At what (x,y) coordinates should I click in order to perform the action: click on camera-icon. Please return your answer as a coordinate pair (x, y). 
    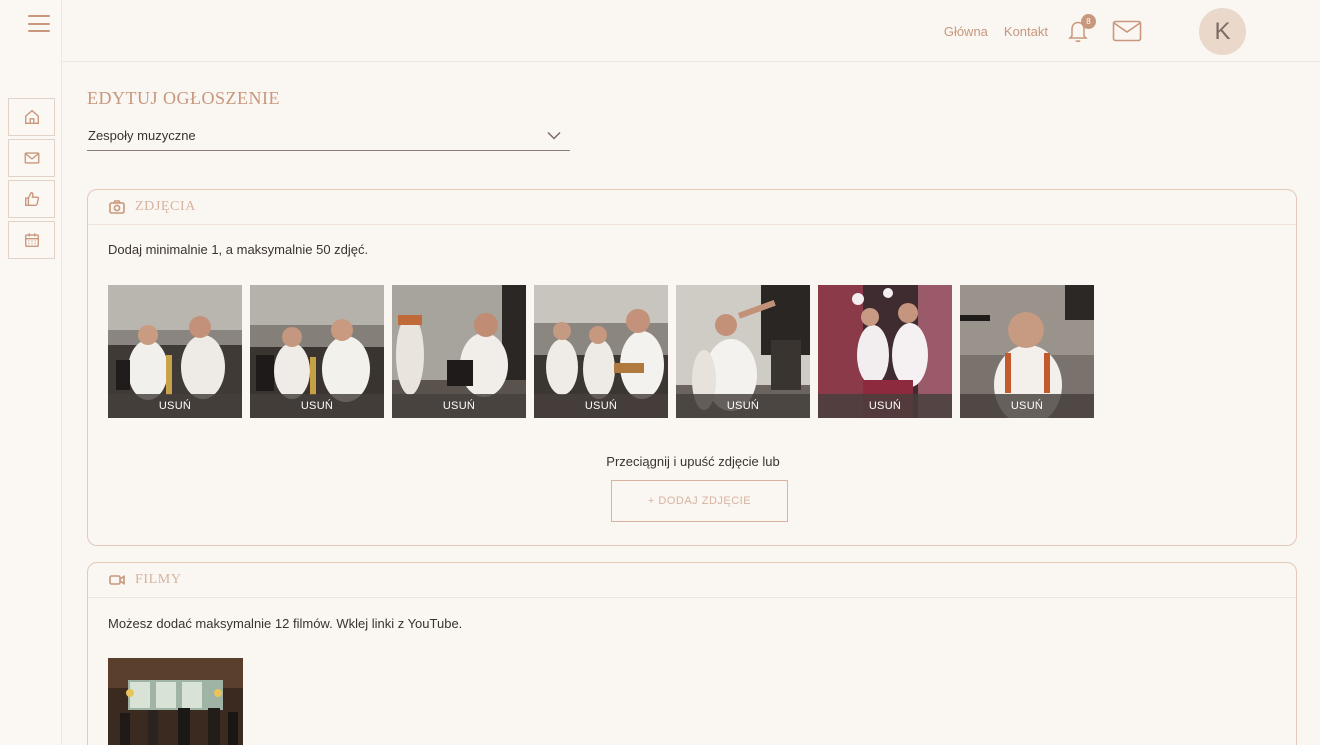
    Looking at the image, I should click on (117, 207).